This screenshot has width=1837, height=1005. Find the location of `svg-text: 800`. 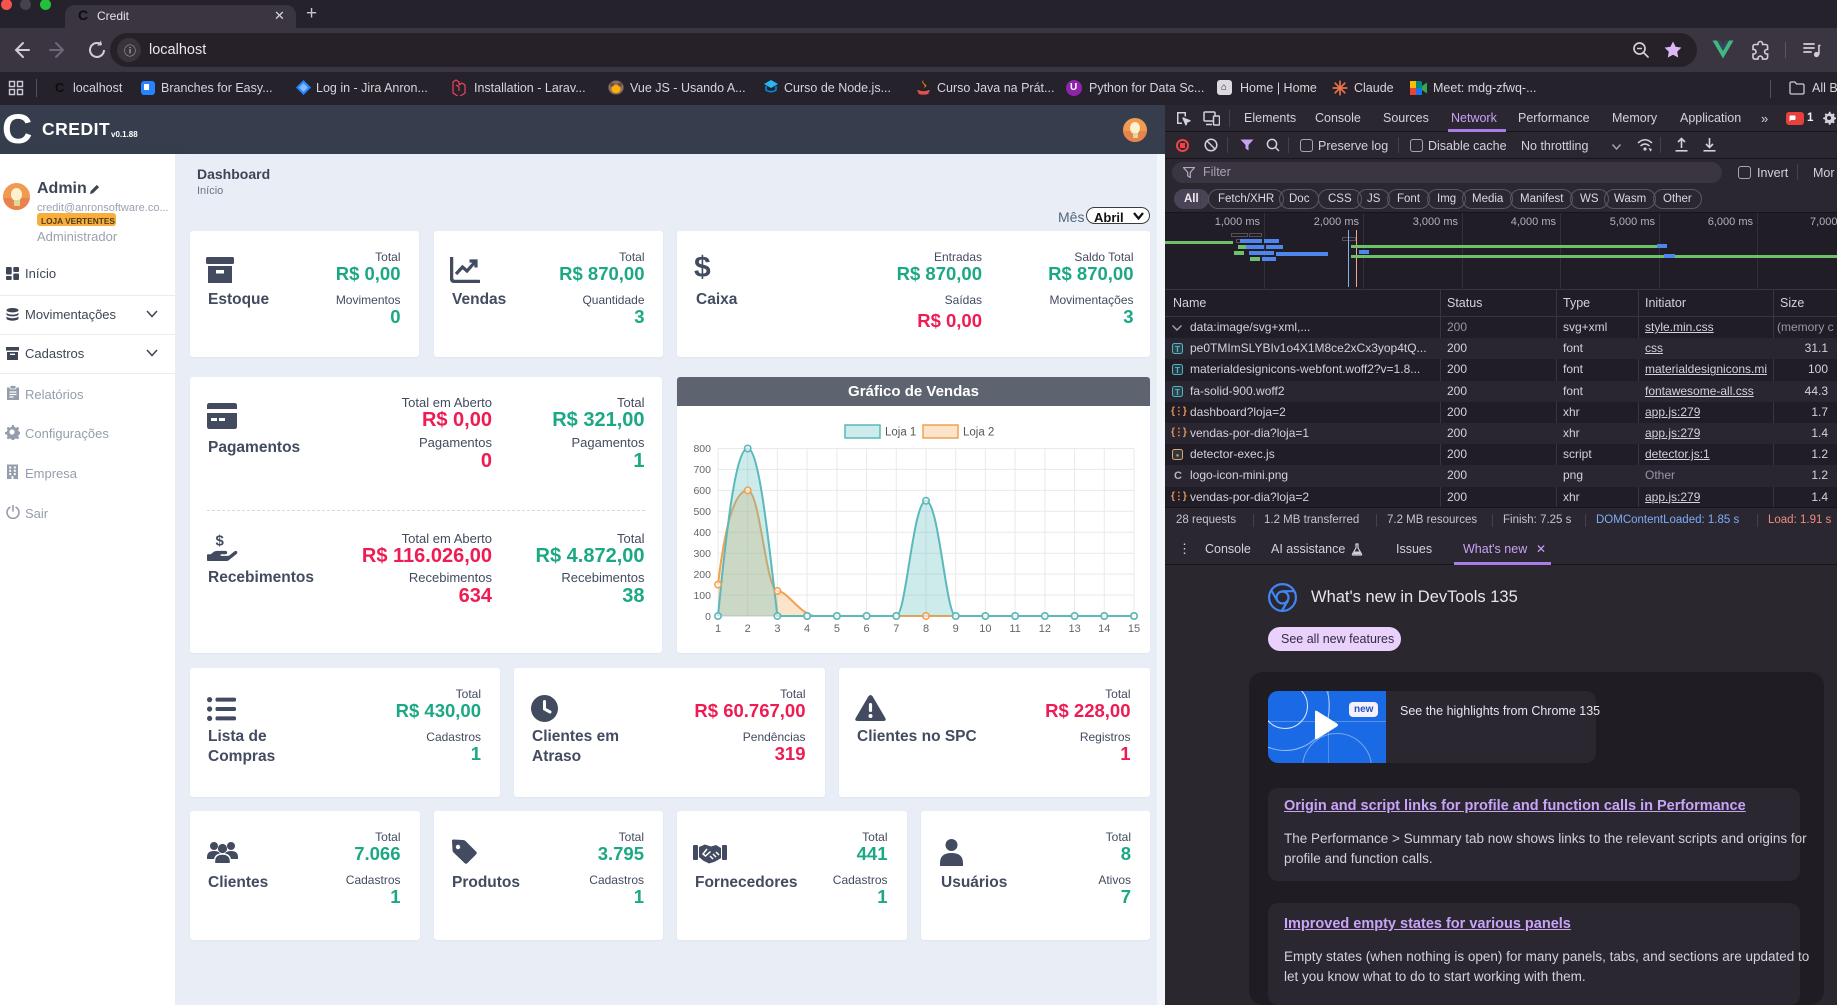

svg-text: 800 is located at coordinates (702, 449).